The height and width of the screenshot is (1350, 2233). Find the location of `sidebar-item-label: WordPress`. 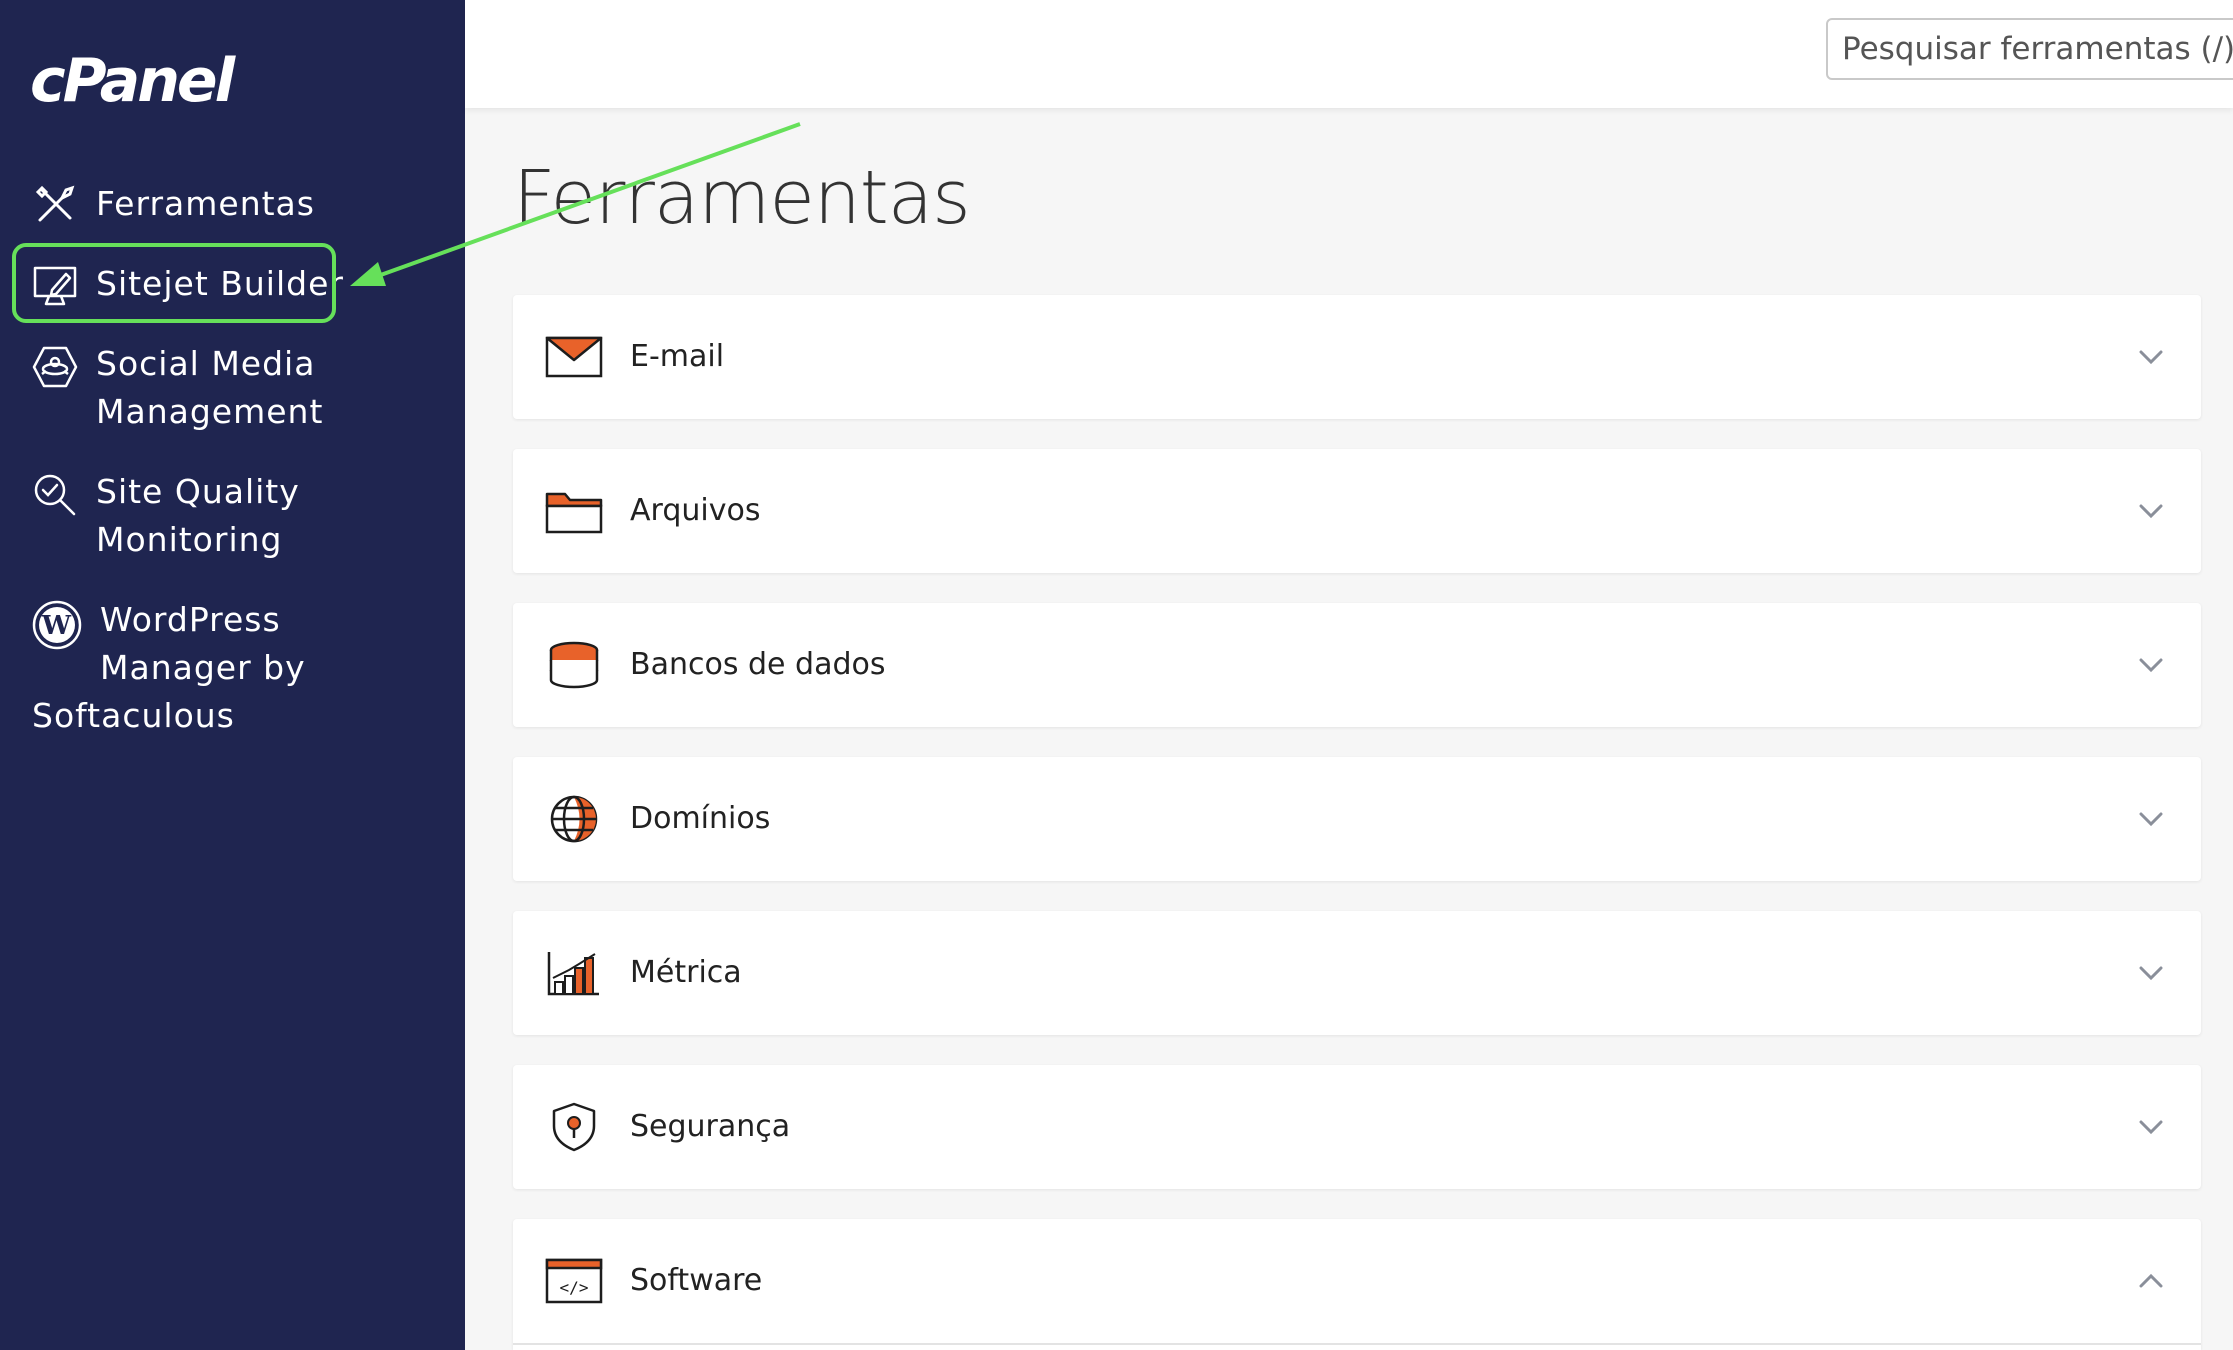

sidebar-item-label: WordPress is located at coordinates (190, 619).